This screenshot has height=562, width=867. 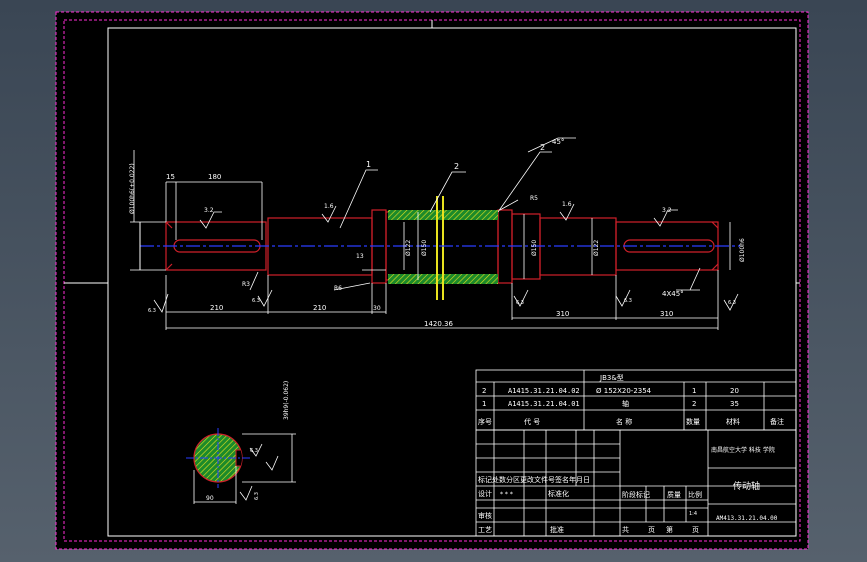 I want to click on chamfer-note: 4X45°, so click(x=673, y=294).